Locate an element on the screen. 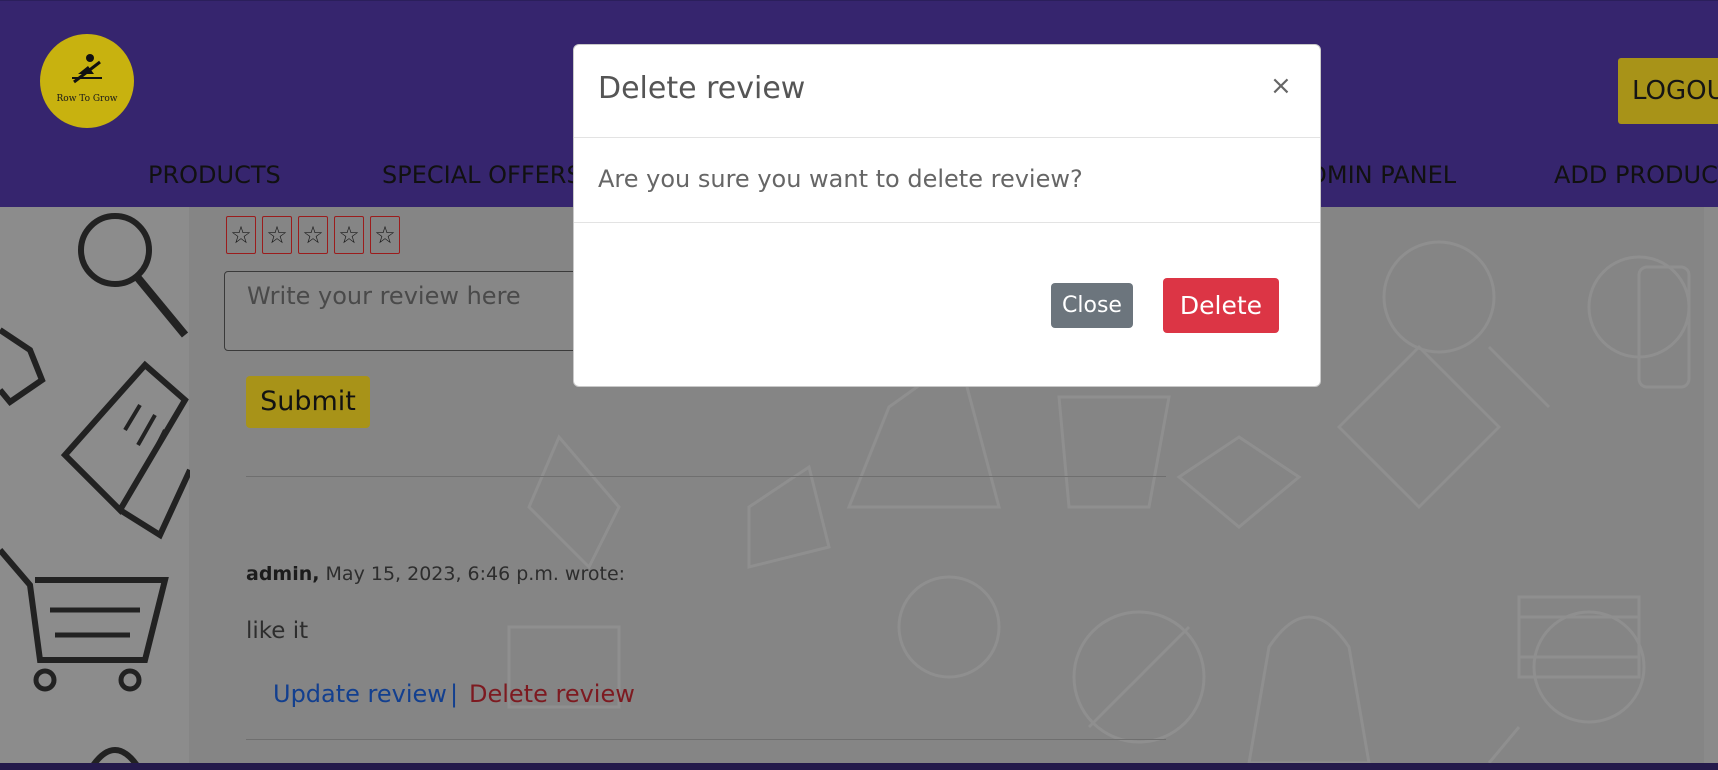 The image size is (1718, 770). decorative-background-right is located at coordinates (1711, 485).